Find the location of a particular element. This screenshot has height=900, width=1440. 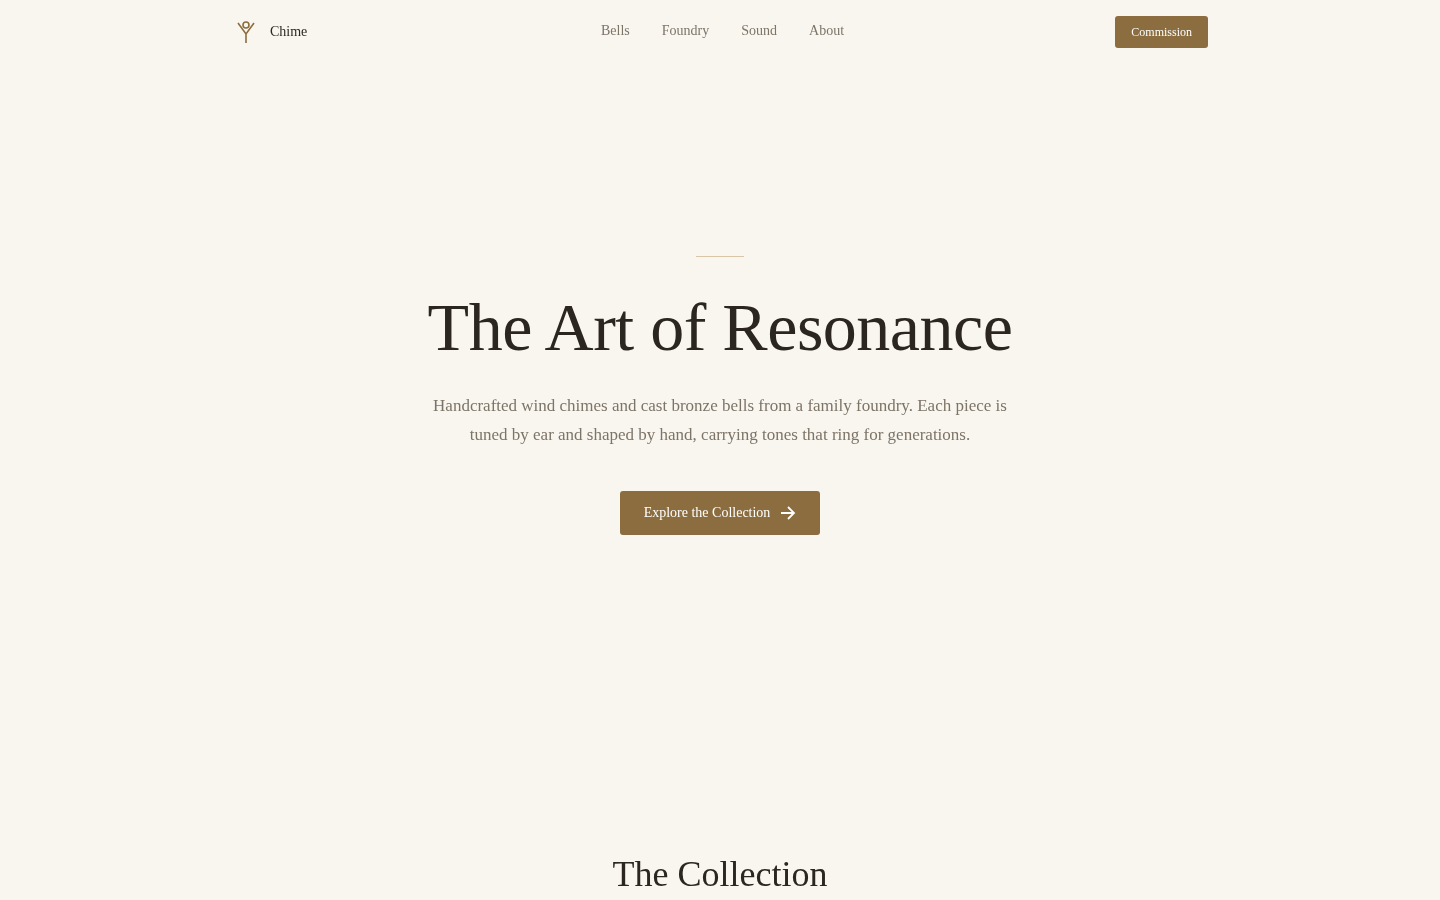

nav-link: Foundry is located at coordinates (685, 31).